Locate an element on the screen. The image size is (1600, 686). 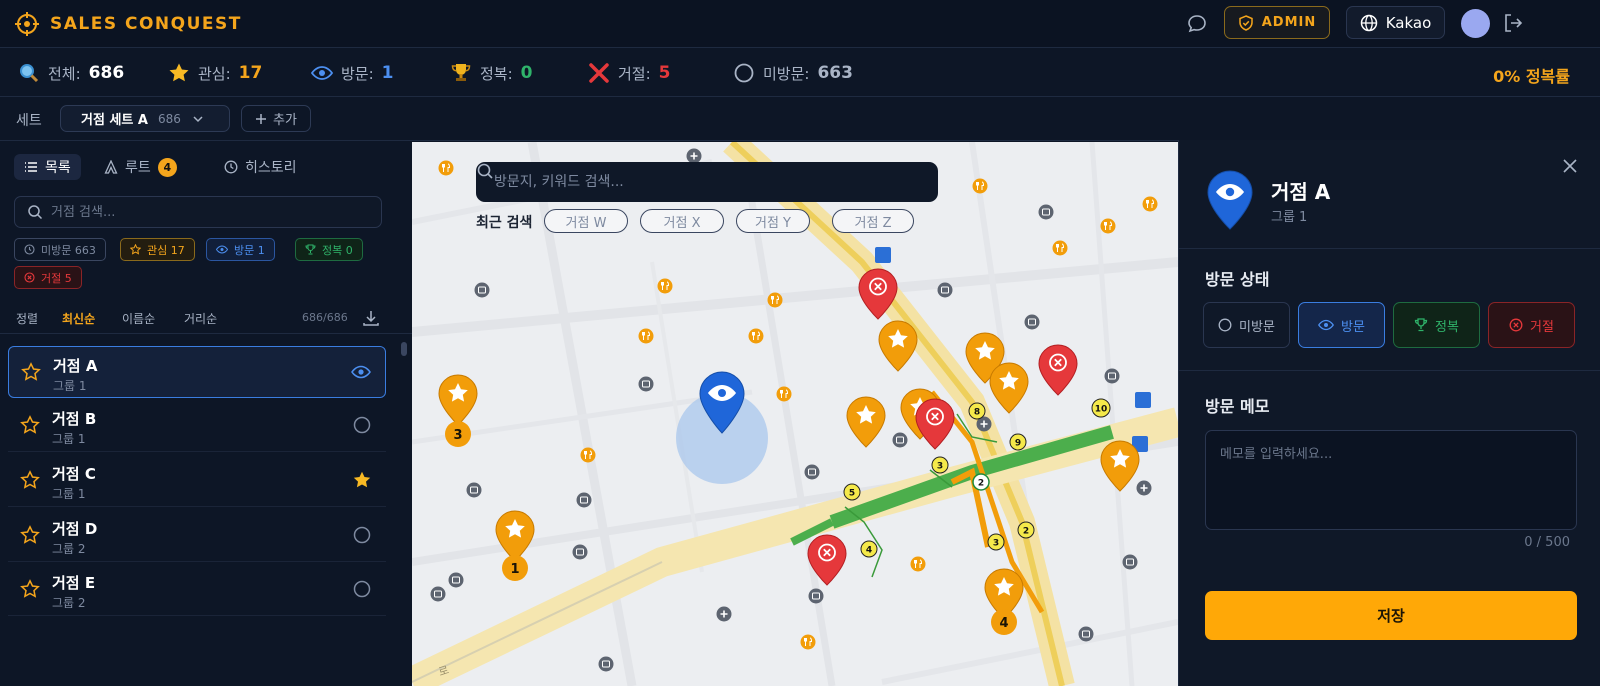
stat-interest: 관심: 17 is located at coordinates (215, 73).